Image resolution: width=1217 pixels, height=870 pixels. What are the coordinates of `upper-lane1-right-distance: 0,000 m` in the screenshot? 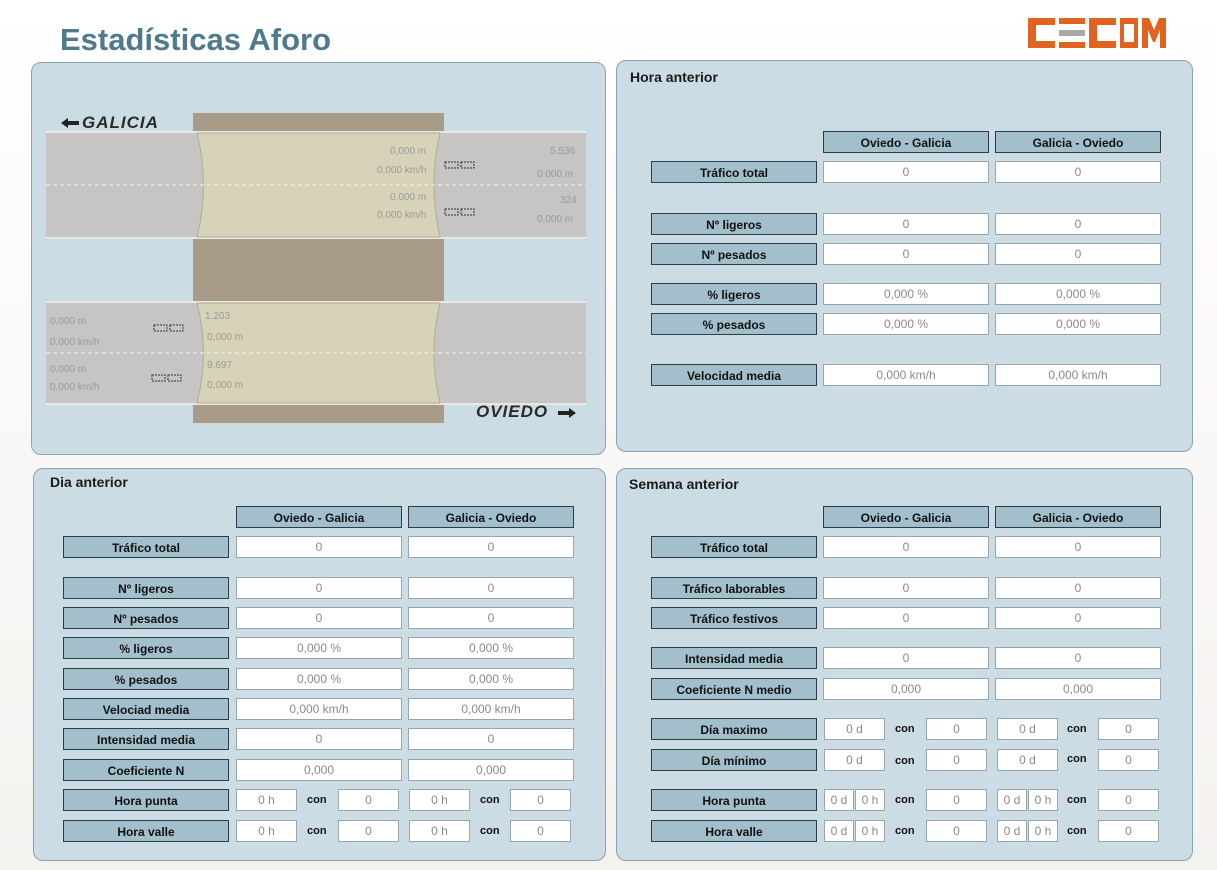 It's located at (555, 174).